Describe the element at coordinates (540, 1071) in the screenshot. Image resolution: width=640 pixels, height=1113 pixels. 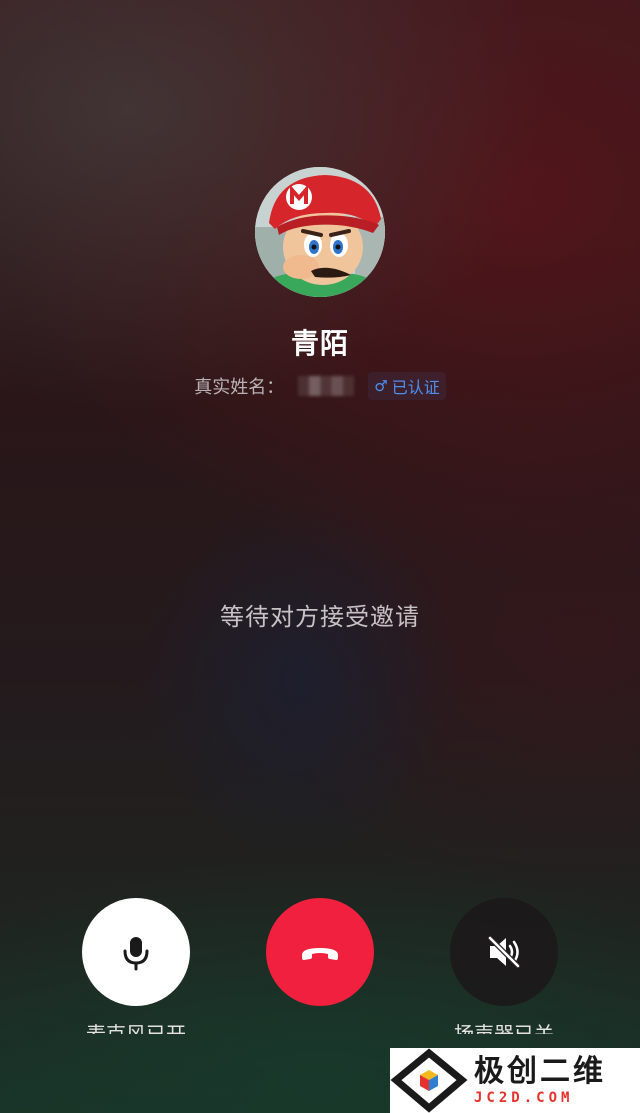
I see `watermark-title: 极创二维` at that location.